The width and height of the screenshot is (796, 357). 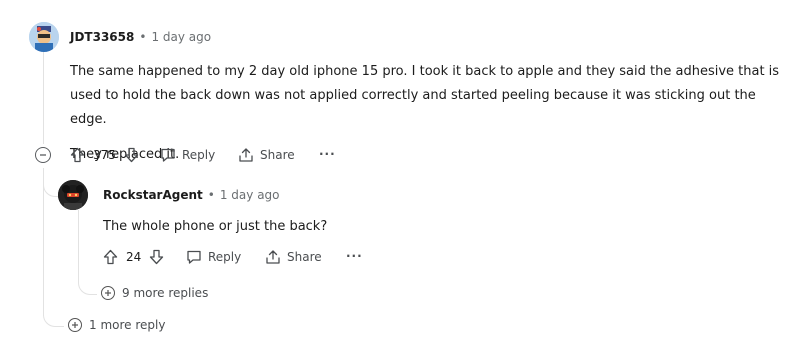 I want to click on more-replies-label: 9 more replies, so click(x=165, y=293).